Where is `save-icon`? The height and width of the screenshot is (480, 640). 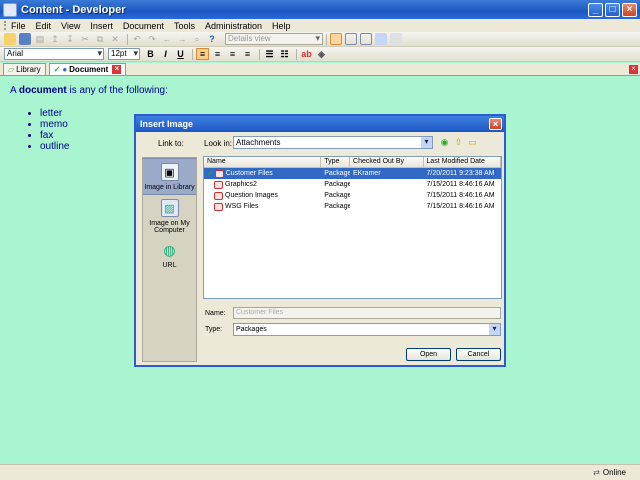
save-icon is located at coordinates (25, 39).